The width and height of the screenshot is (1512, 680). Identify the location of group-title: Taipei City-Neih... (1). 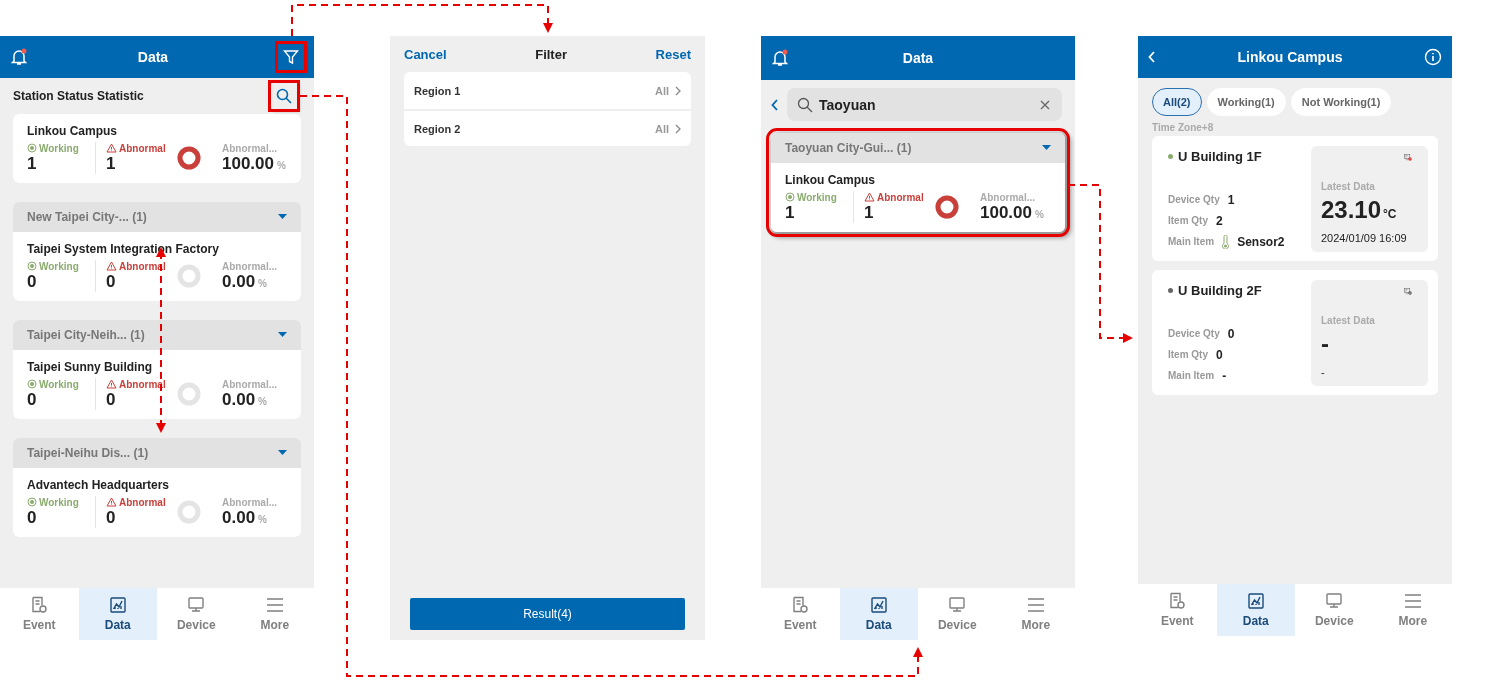
(86, 335).